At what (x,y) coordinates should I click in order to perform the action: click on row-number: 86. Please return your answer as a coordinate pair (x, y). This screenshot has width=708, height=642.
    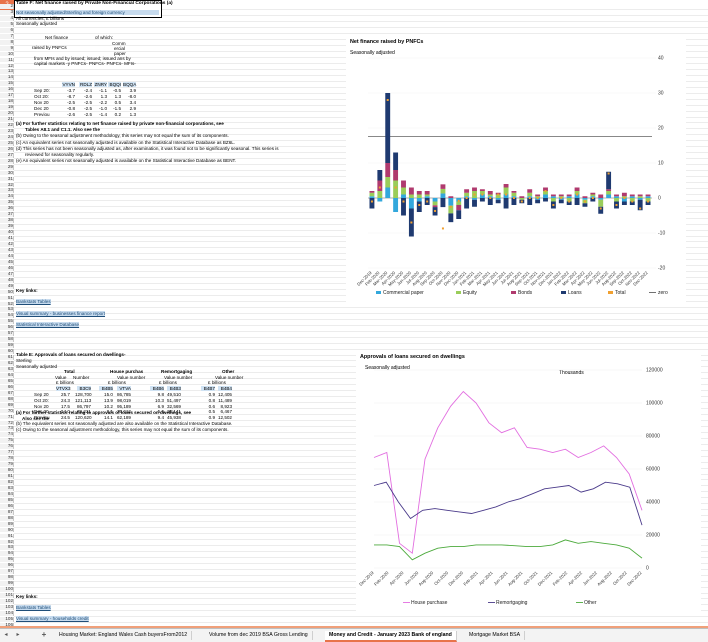
    Looking at the image, I should click on (7, 506).